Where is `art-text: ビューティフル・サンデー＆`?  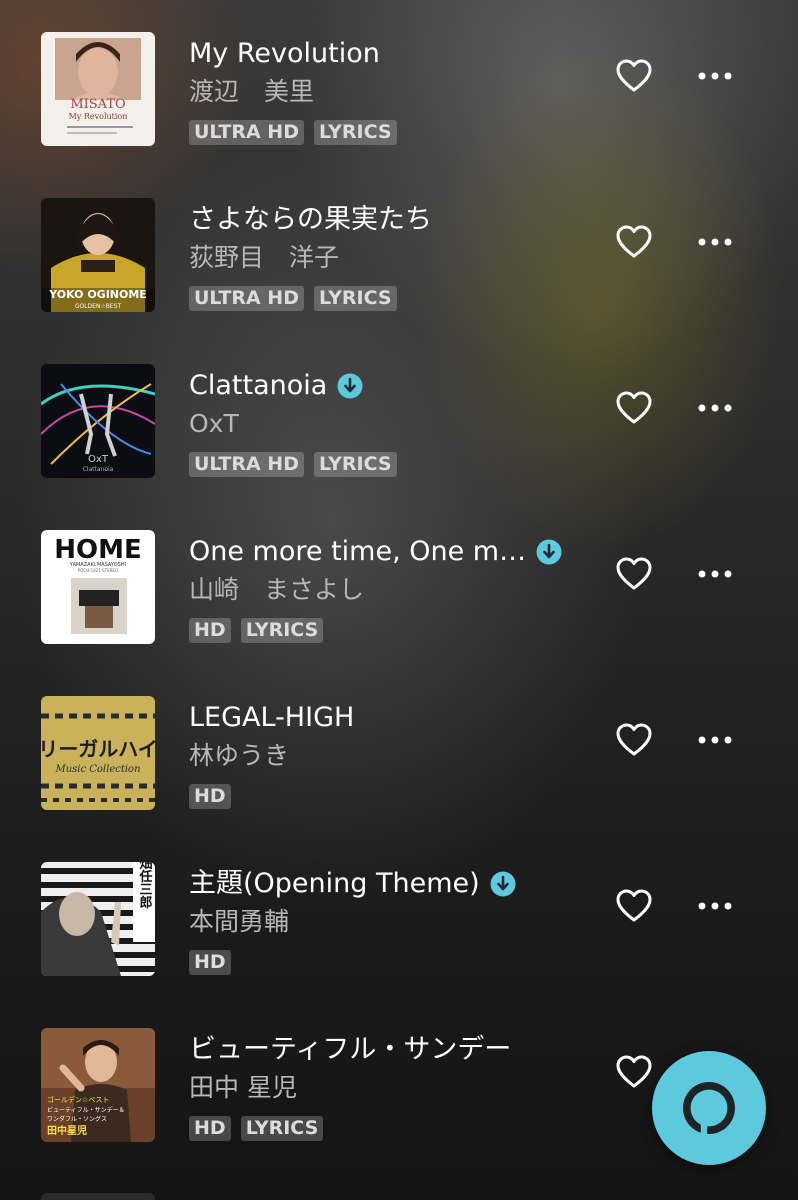
art-text: ビューティフル・サンデー＆ is located at coordinates (86, 1110).